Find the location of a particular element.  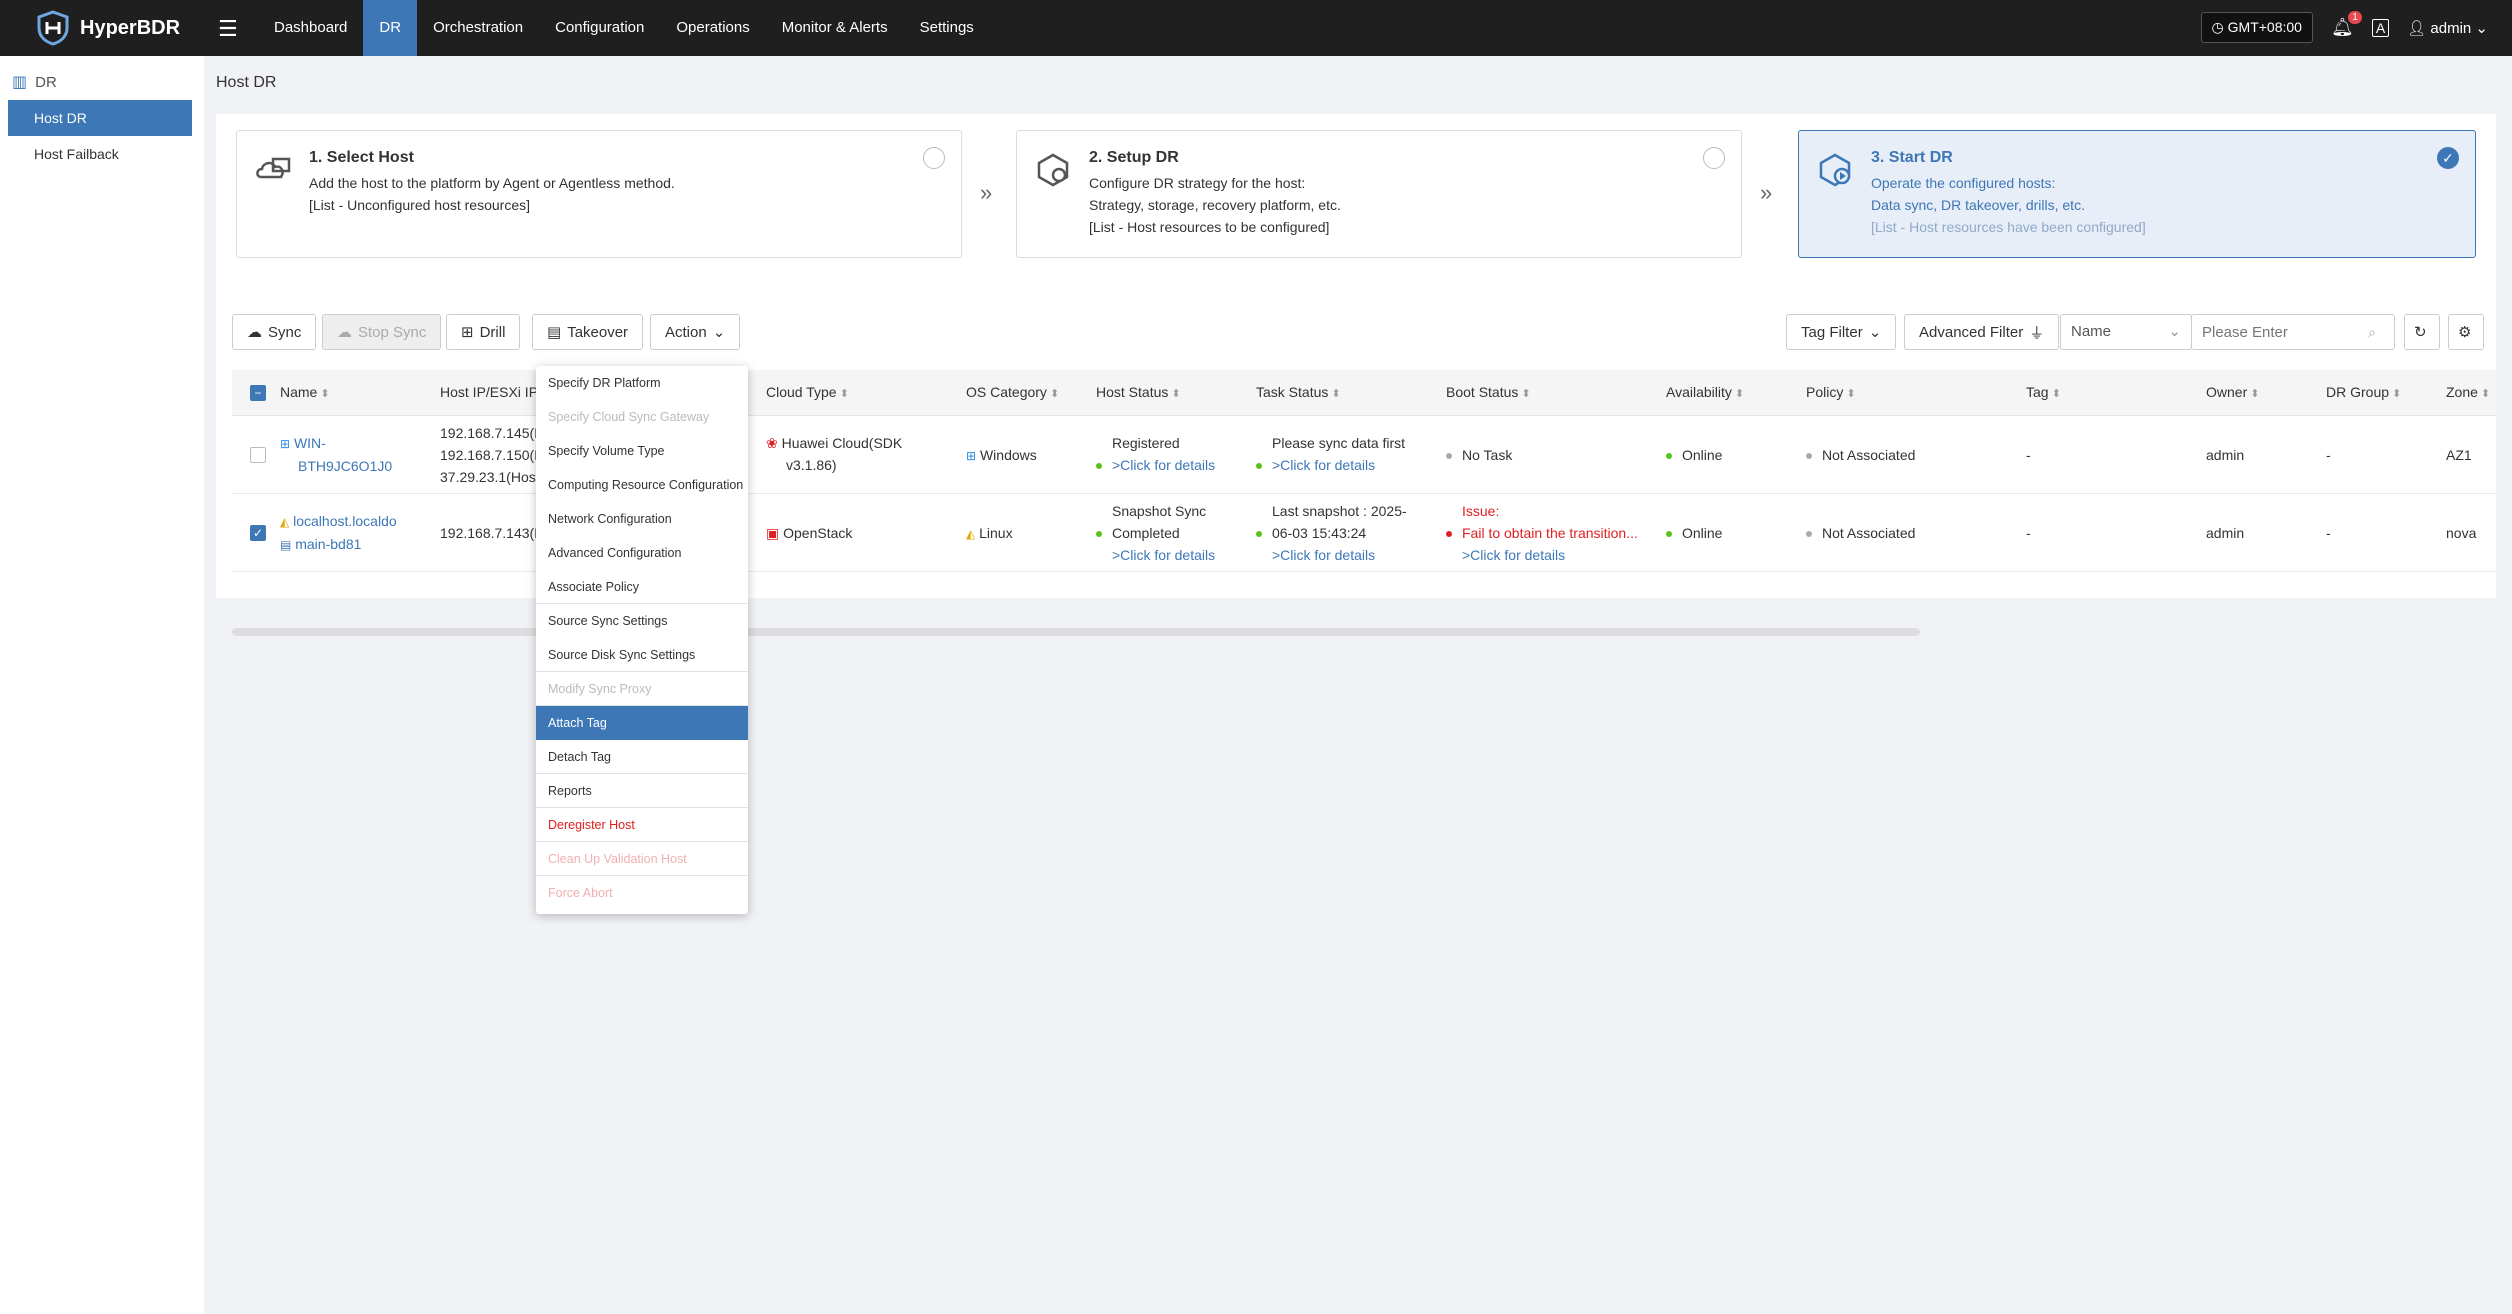

nav-orchestration: Orchestration is located at coordinates (478, 28).